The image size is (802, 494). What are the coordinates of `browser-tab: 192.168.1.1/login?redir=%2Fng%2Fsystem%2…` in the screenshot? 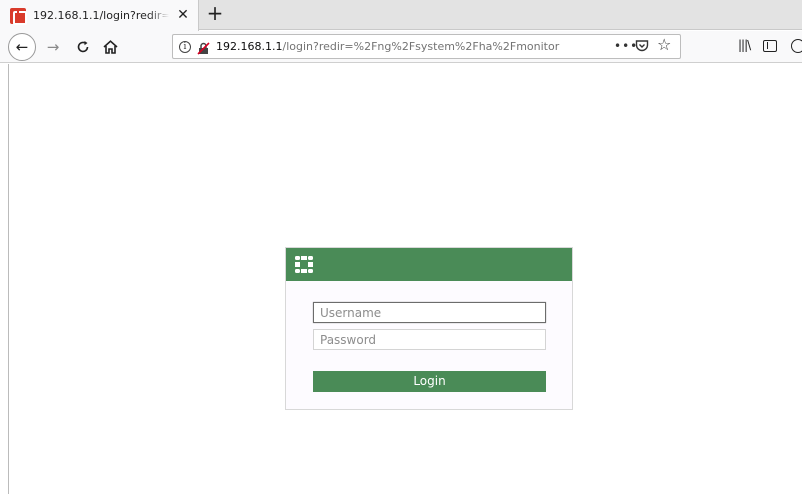 It's located at (99, 15).